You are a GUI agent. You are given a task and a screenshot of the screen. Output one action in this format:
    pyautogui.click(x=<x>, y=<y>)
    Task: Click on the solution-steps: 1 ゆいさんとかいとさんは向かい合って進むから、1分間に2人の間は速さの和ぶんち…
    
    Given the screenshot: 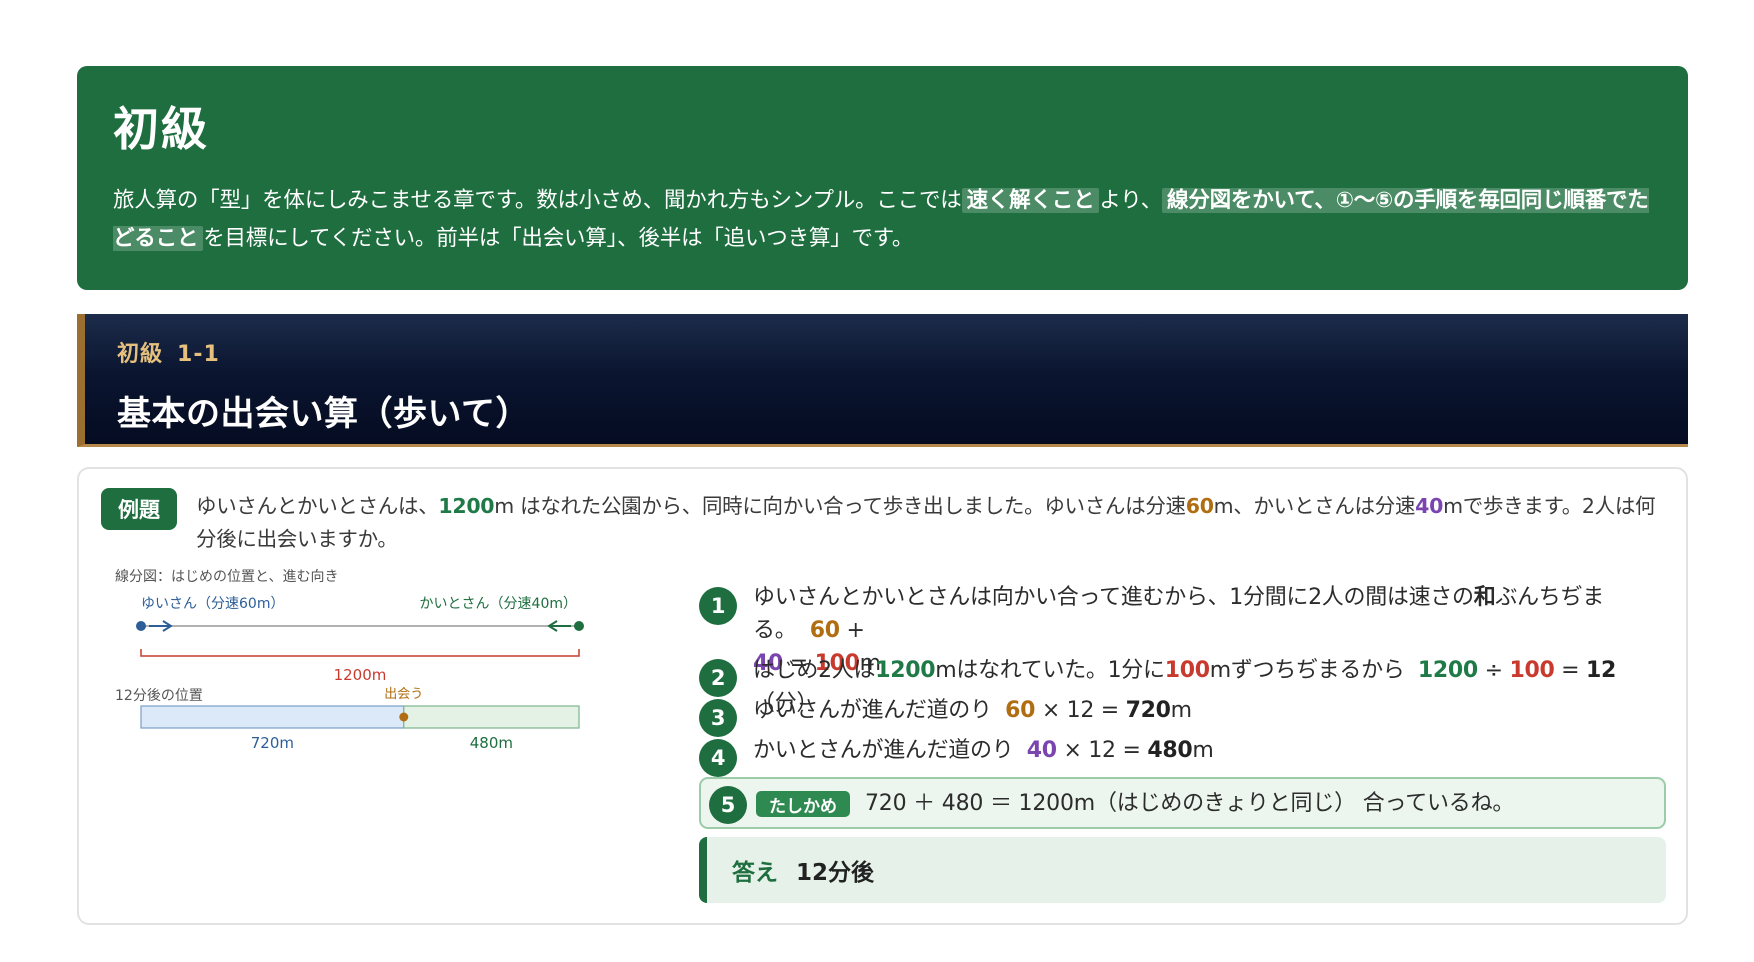 What is the action you would take?
    pyautogui.click(x=1184, y=679)
    